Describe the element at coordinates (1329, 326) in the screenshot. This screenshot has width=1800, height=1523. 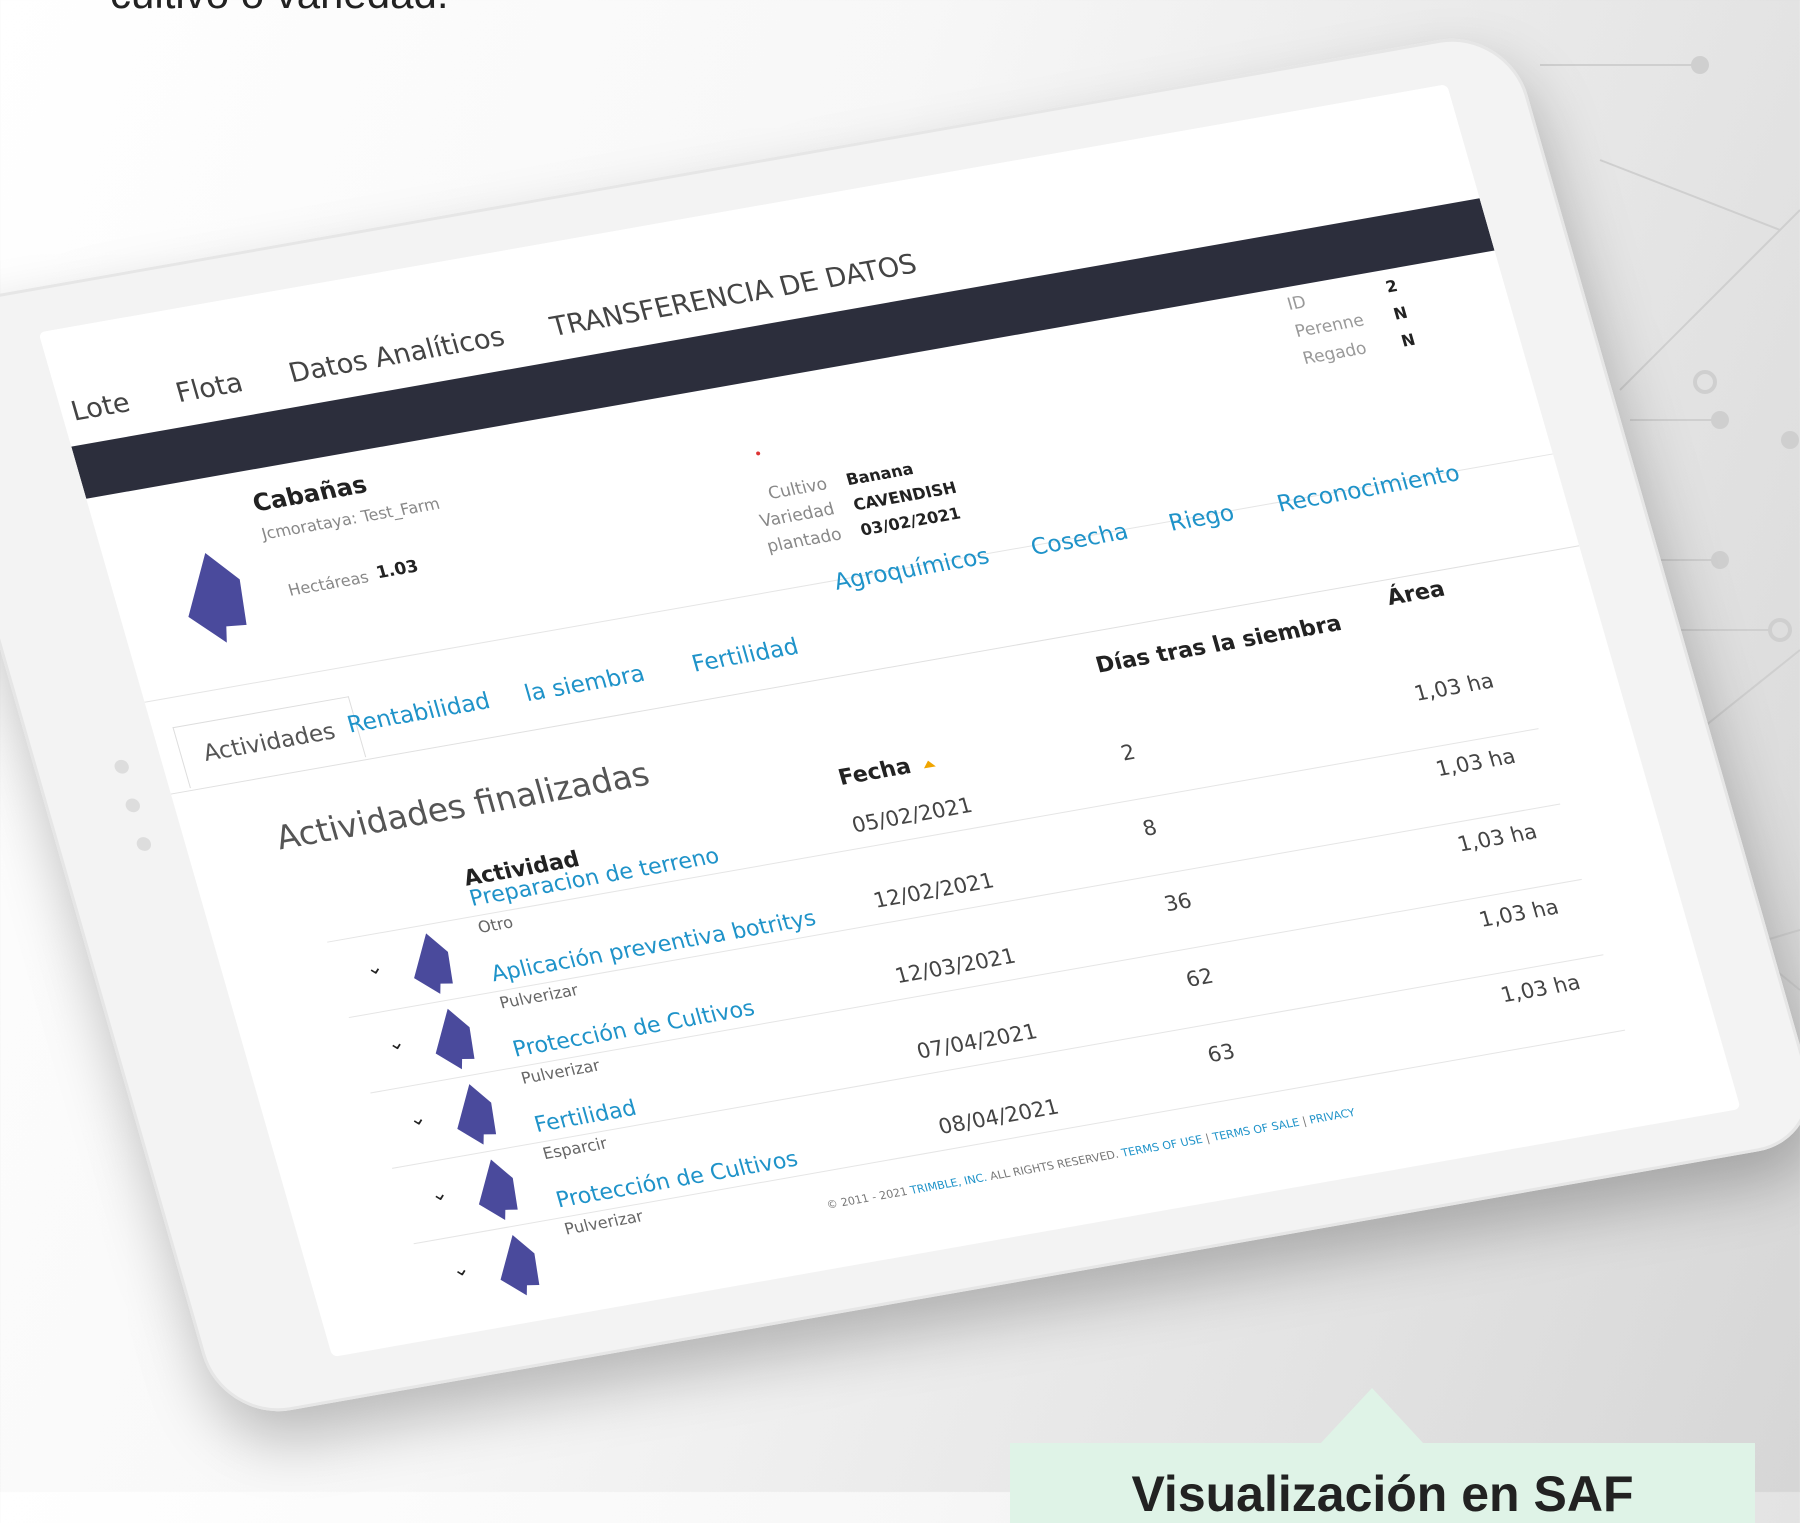
I see `perennial-label: Perenne` at that location.